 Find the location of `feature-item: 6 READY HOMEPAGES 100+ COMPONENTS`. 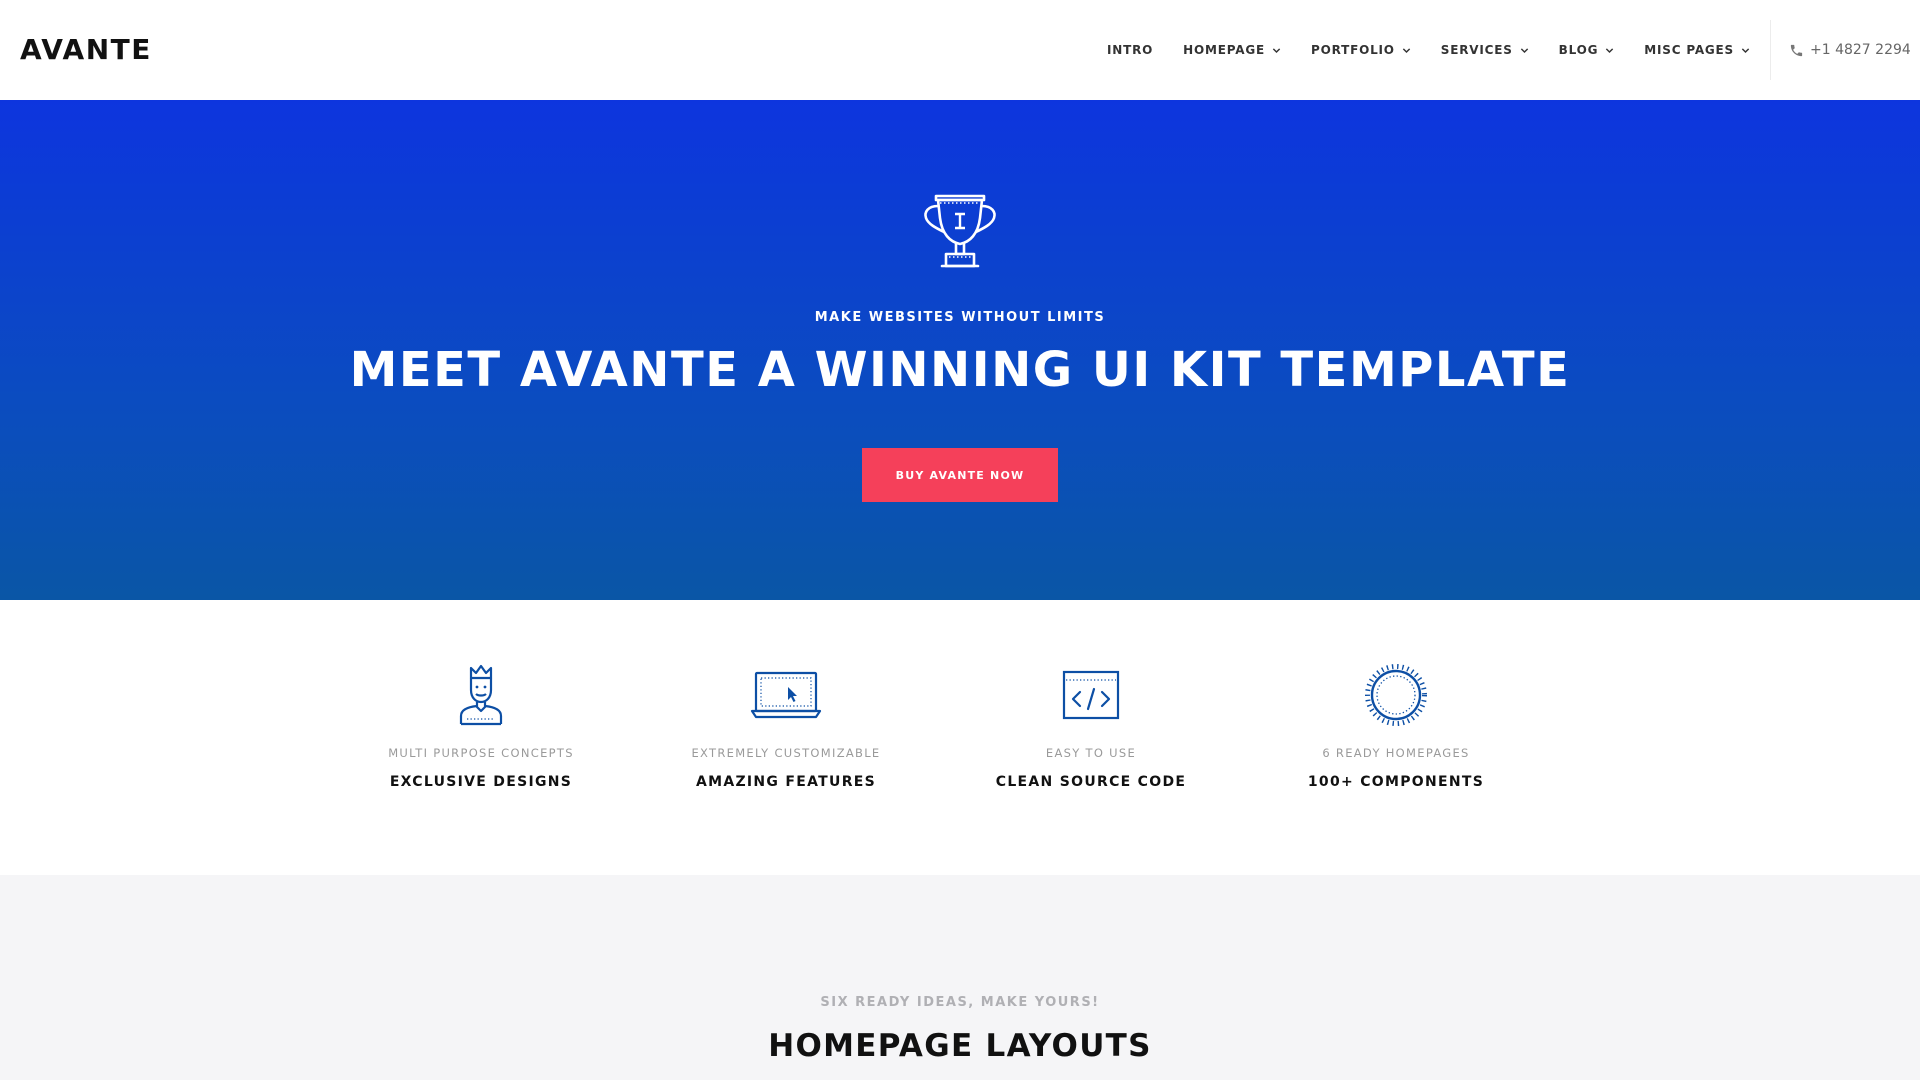

feature-item: 6 READY HOMEPAGES 100+ COMPONENTS is located at coordinates (1396, 726).